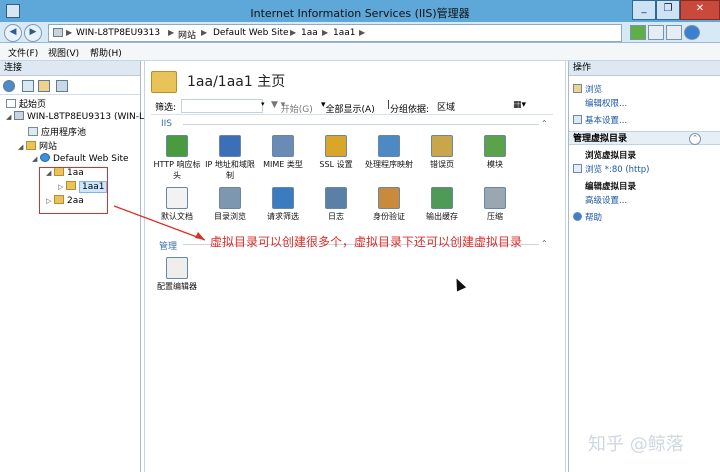 This screenshot has height=472, width=720. I want to click on action-explore: 浏览, so click(587, 89).